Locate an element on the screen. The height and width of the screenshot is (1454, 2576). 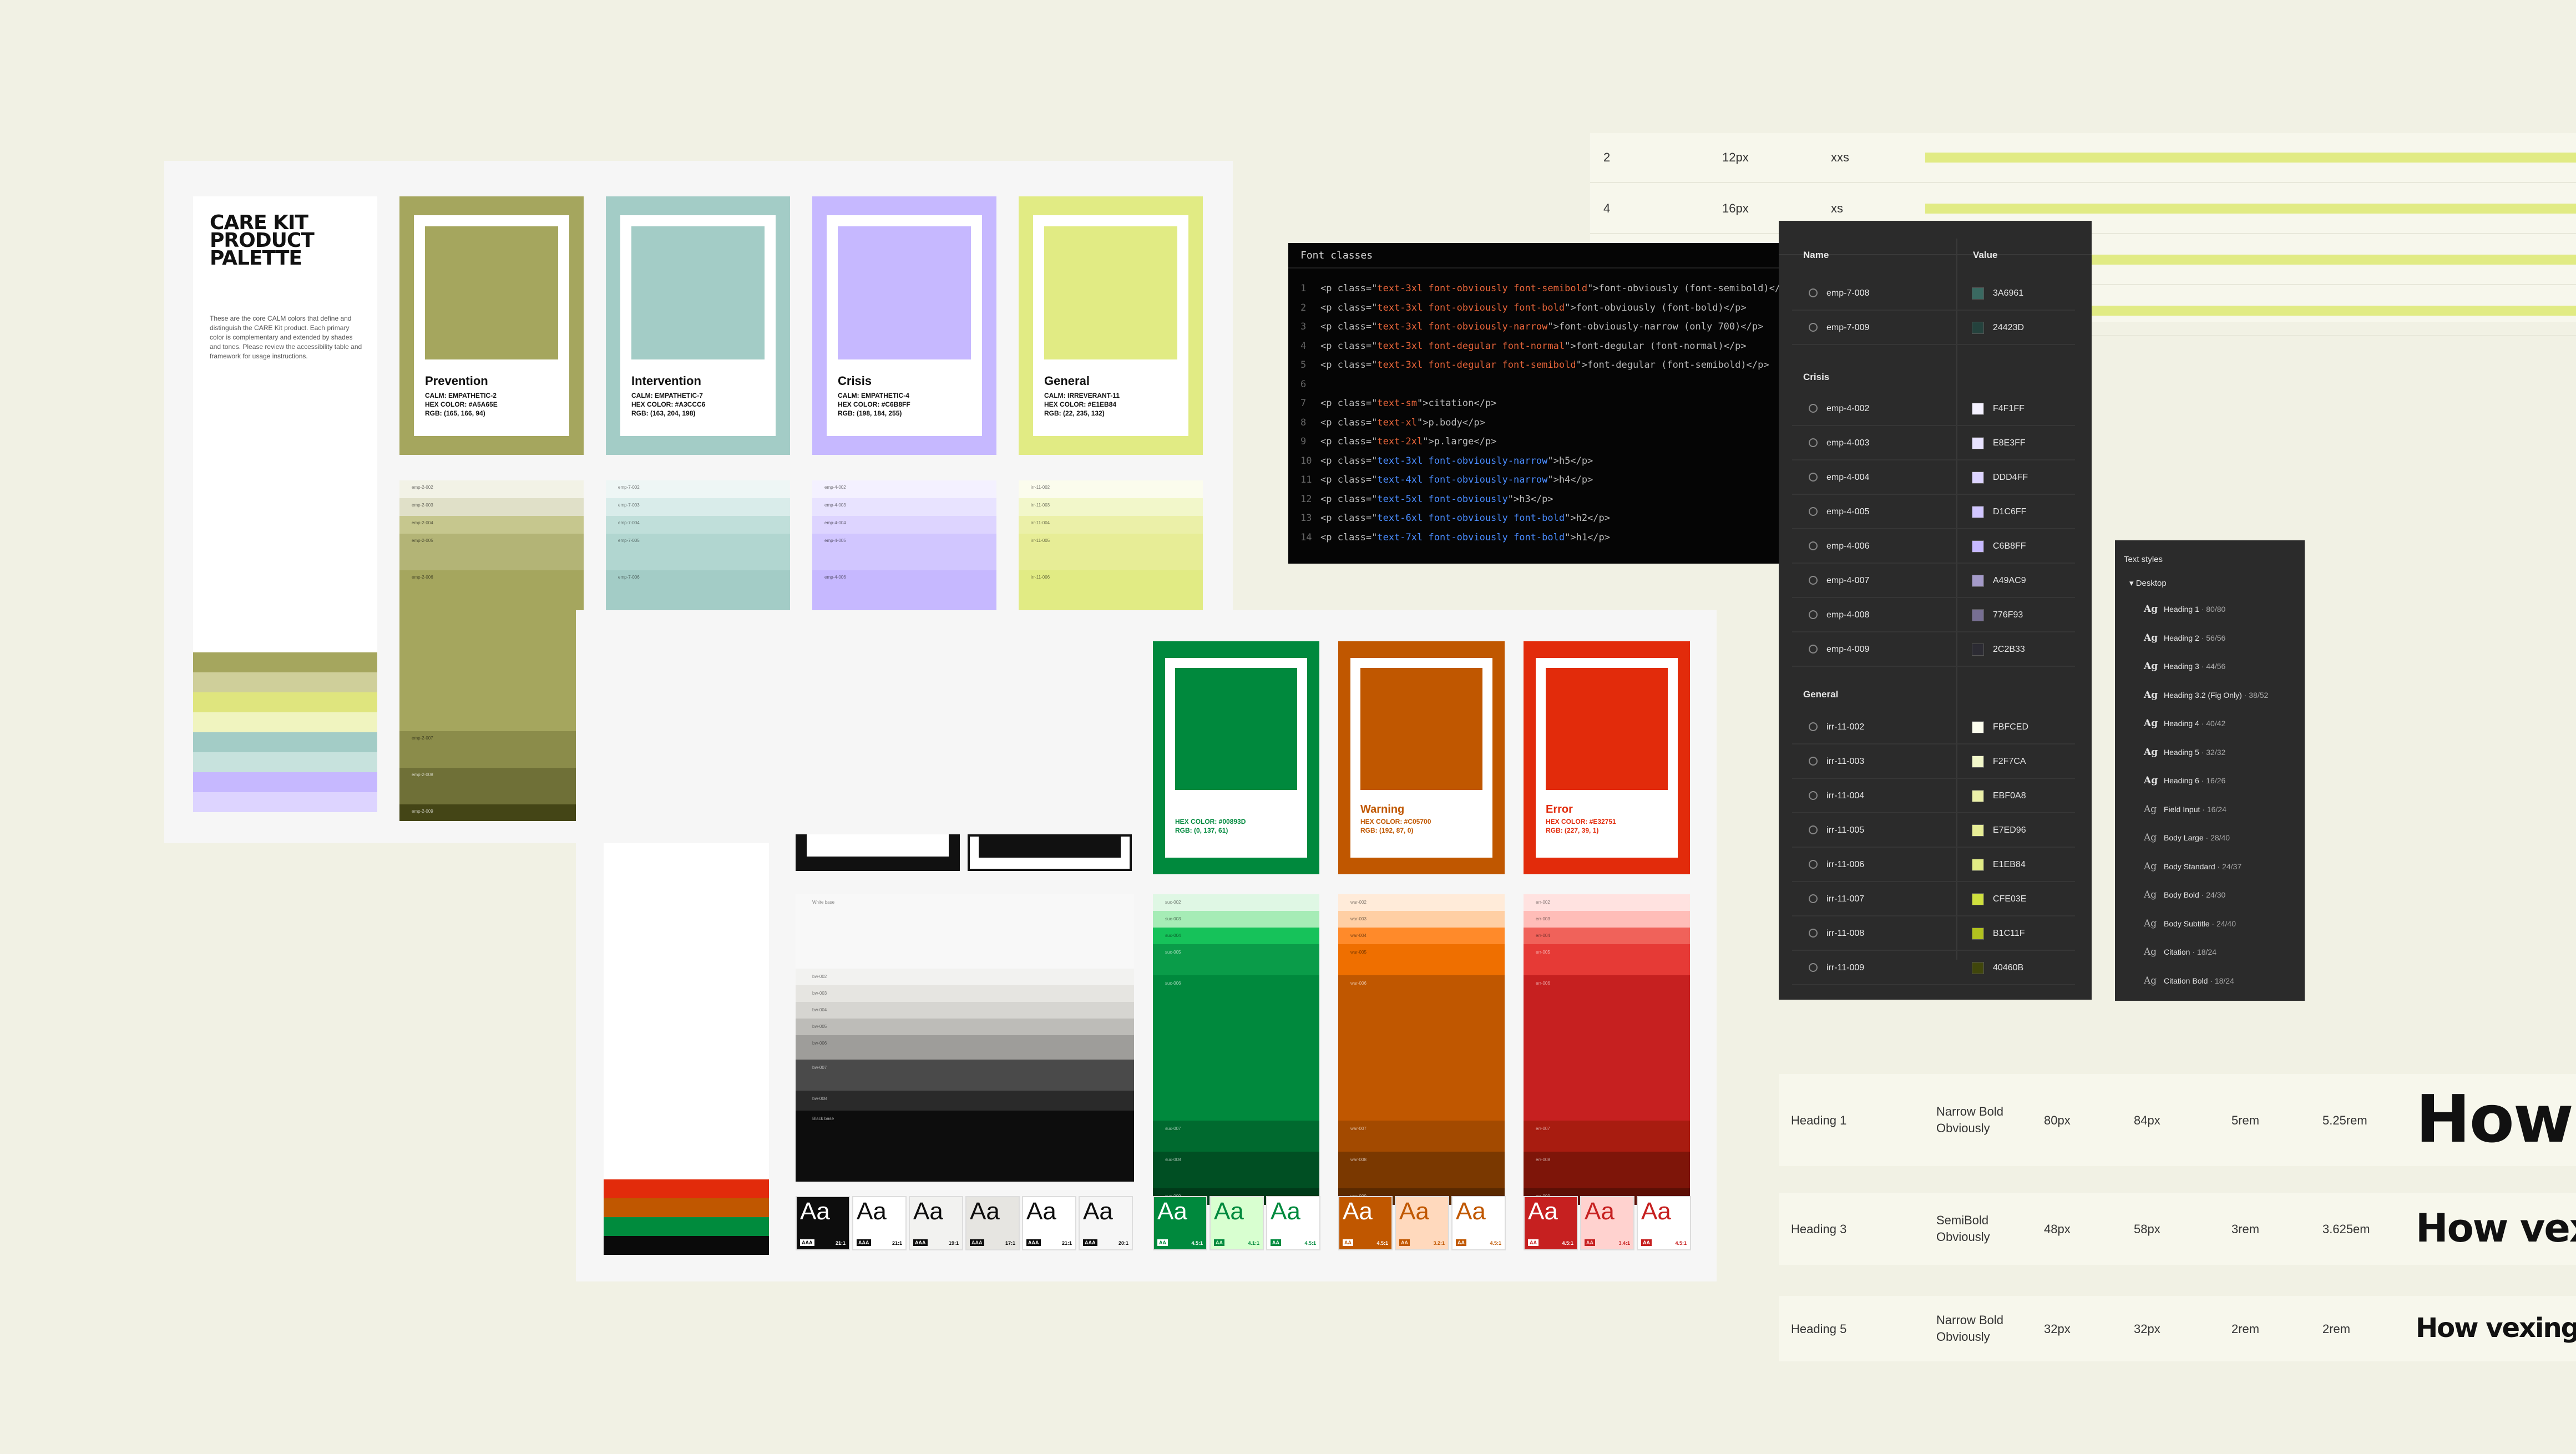
variable-name: emp-4-002 is located at coordinates (1848, 408).